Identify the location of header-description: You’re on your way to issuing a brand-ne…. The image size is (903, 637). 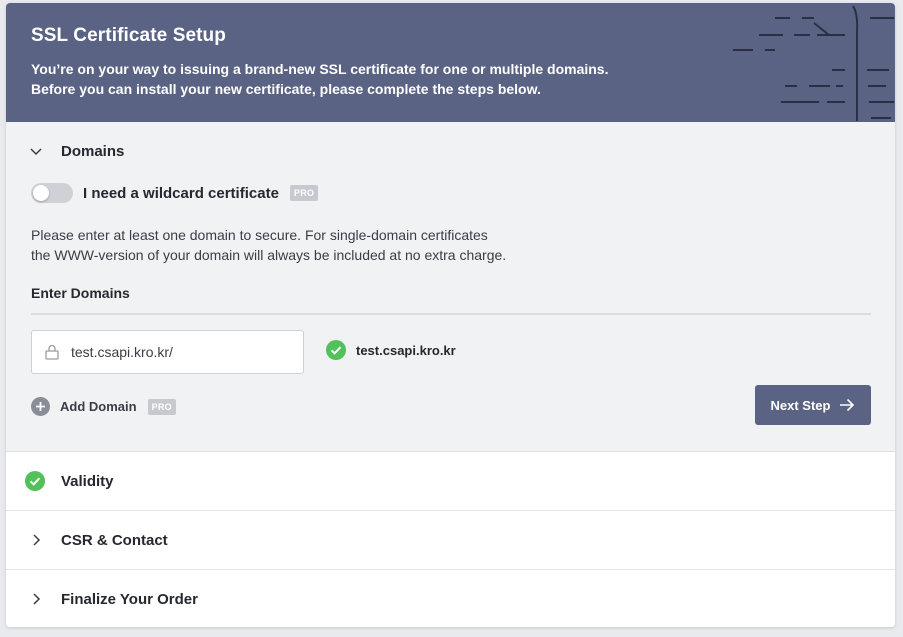
(351, 79).